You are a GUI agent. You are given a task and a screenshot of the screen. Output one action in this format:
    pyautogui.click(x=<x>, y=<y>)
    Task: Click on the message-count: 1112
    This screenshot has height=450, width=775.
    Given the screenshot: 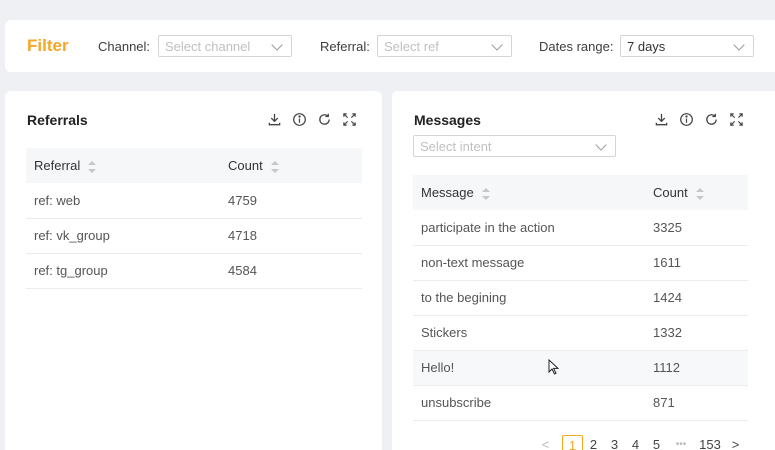 What is the action you would take?
    pyautogui.click(x=696, y=368)
    